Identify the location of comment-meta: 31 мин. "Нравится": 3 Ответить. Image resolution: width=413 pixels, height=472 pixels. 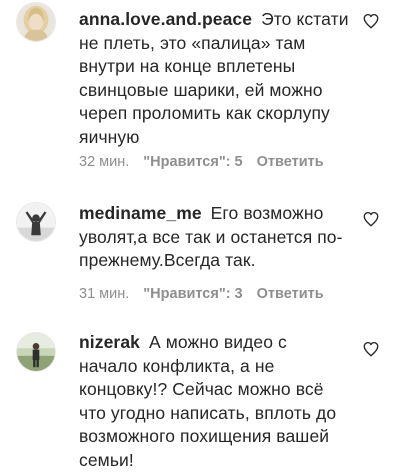
(206, 294).